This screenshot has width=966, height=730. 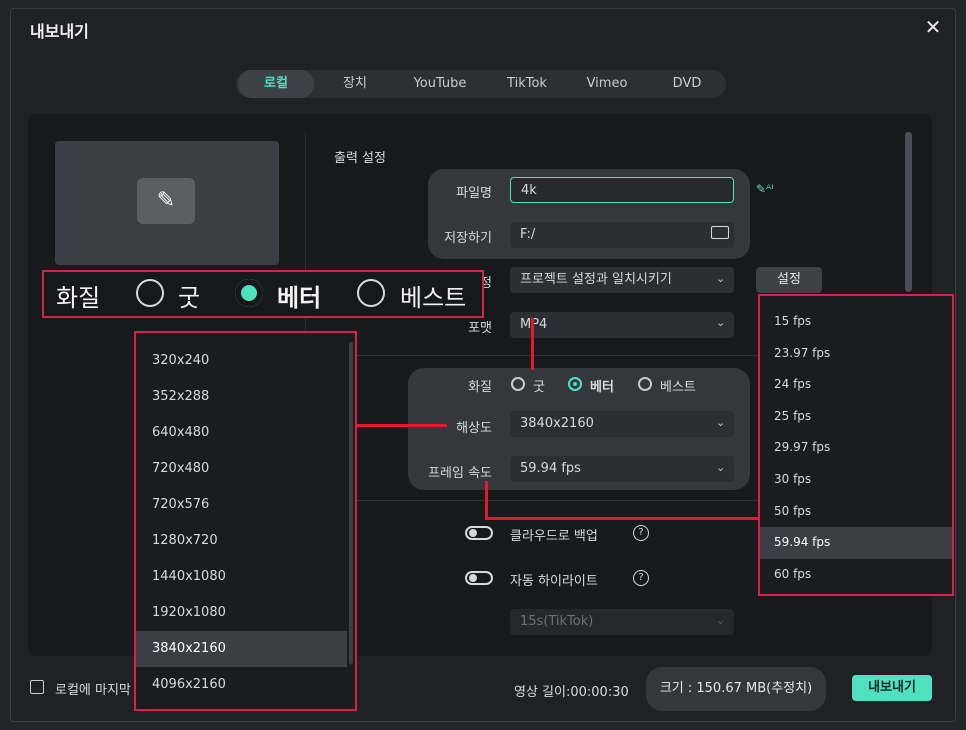 What do you see at coordinates (736, 689) in the screenshot?
I see `size-estimate: 크기 : 150.67 MB(추정치)` at bounding box center [736, 689].